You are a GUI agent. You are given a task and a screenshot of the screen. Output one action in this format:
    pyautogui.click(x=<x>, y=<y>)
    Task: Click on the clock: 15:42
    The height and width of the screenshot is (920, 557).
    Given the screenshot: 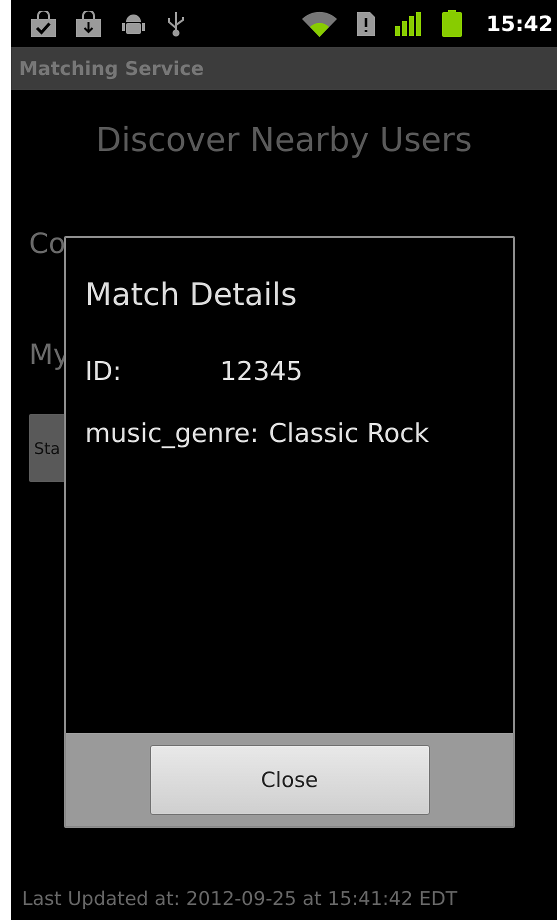 What is the action you would take?
    pyautogui.click(x=519, y=24)
    